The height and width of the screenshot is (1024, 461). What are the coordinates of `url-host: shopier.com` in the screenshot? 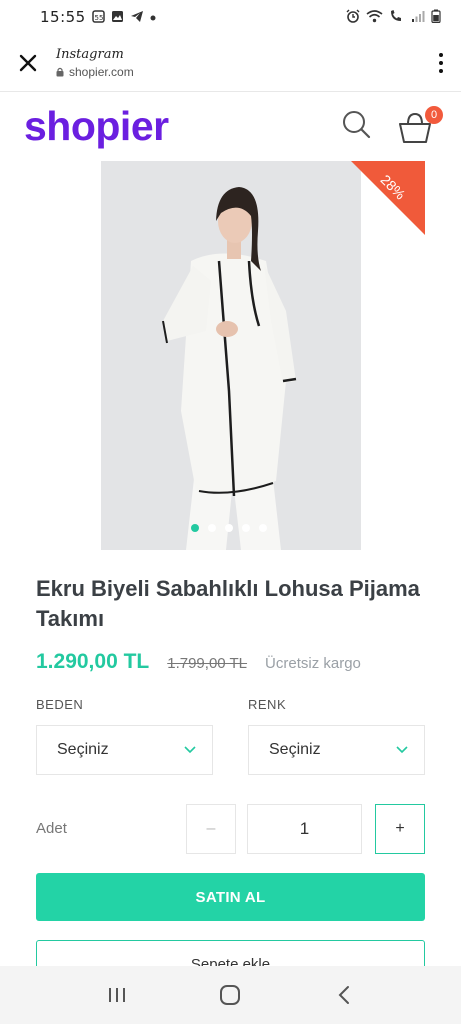 It's located at (95, 72).